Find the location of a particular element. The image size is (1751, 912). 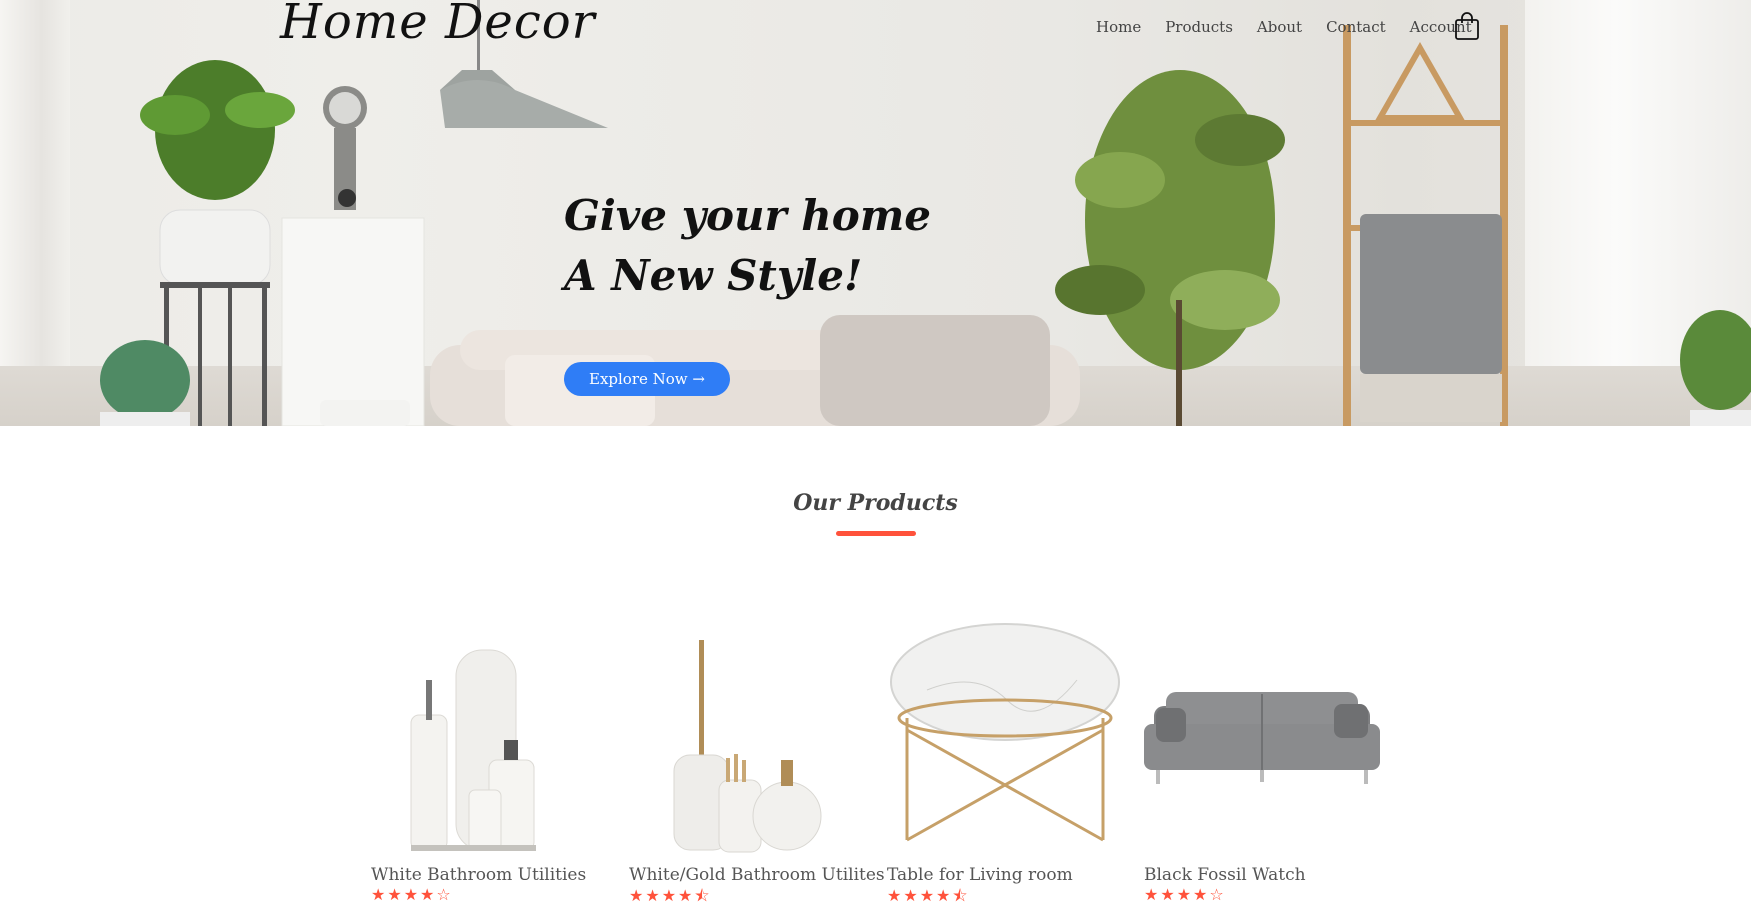

product-image-coffee-table is located at coordinates (1005, 740).